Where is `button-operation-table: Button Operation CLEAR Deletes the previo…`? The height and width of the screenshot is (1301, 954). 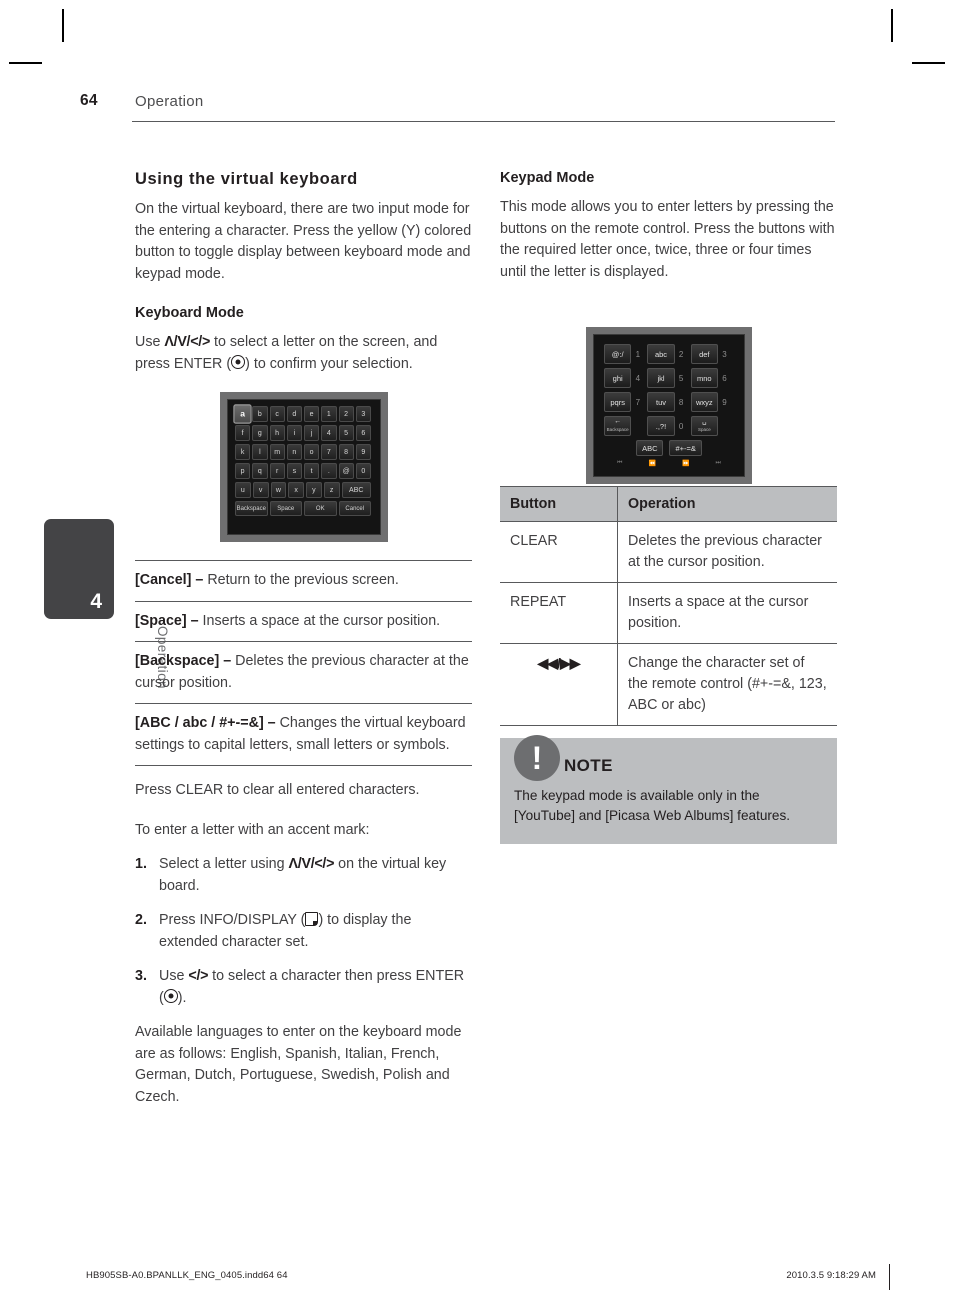
button-operation-table: Button Operation CLEAR Deletes the previo… is located at coordinates (668, 606).